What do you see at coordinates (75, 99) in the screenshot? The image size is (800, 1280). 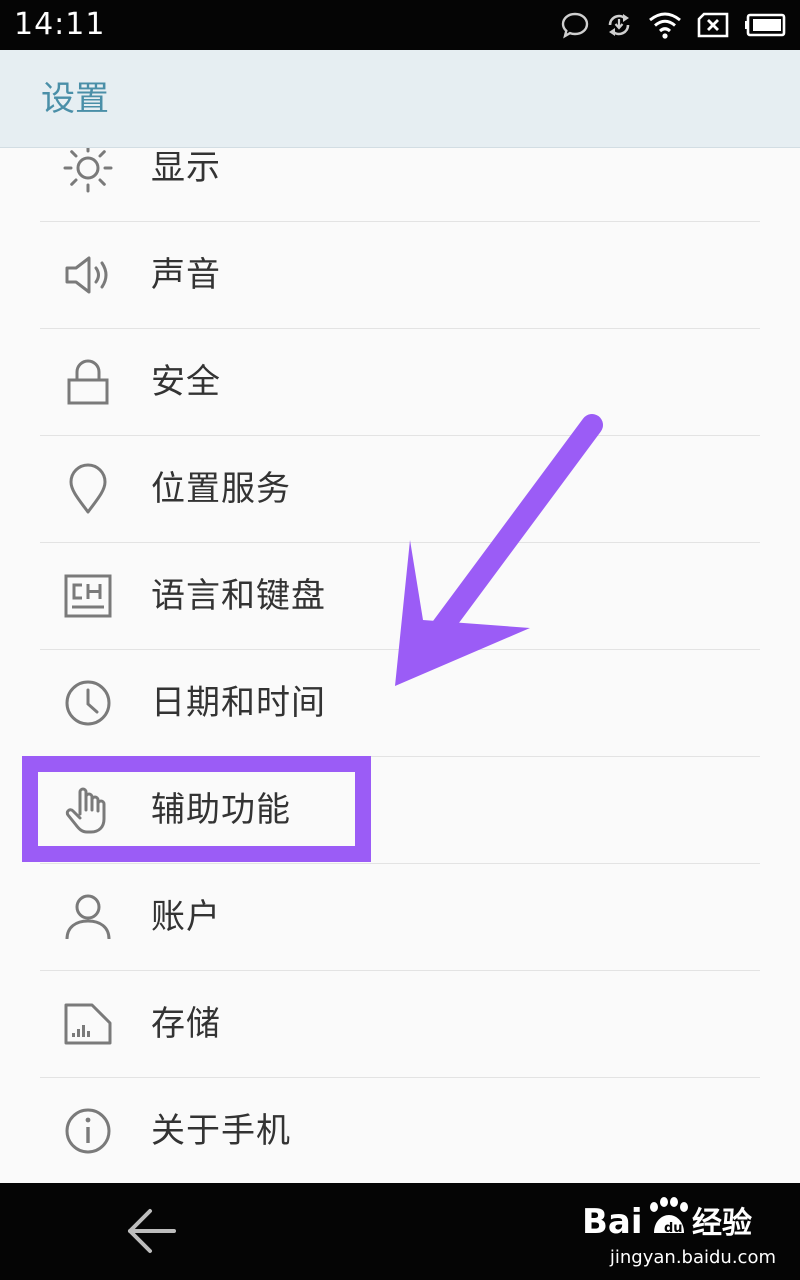 I see `page-title: 设置` at bounding box center [75, 99].